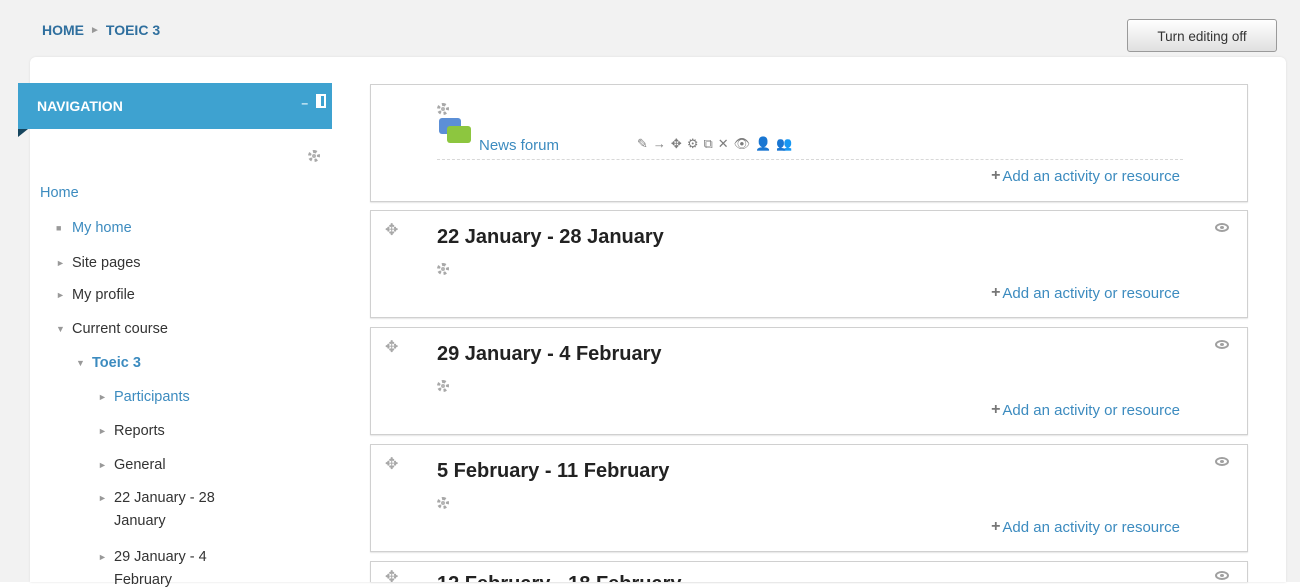 The image size is (1300, 588). I want to click on nav-item-label: Toeic 3, so click(116, 363).